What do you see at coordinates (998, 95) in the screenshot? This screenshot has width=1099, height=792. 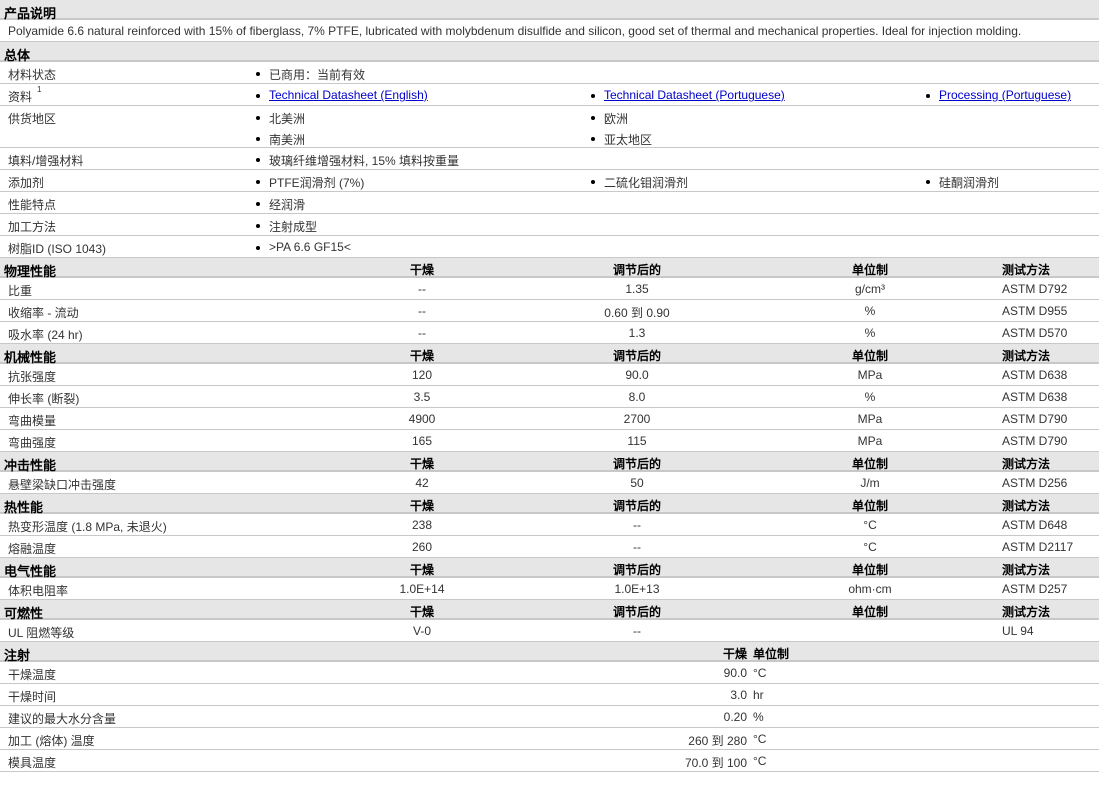 I see `datasheet-link: Processing (Portuguese)` at bounding box center [998, 95].